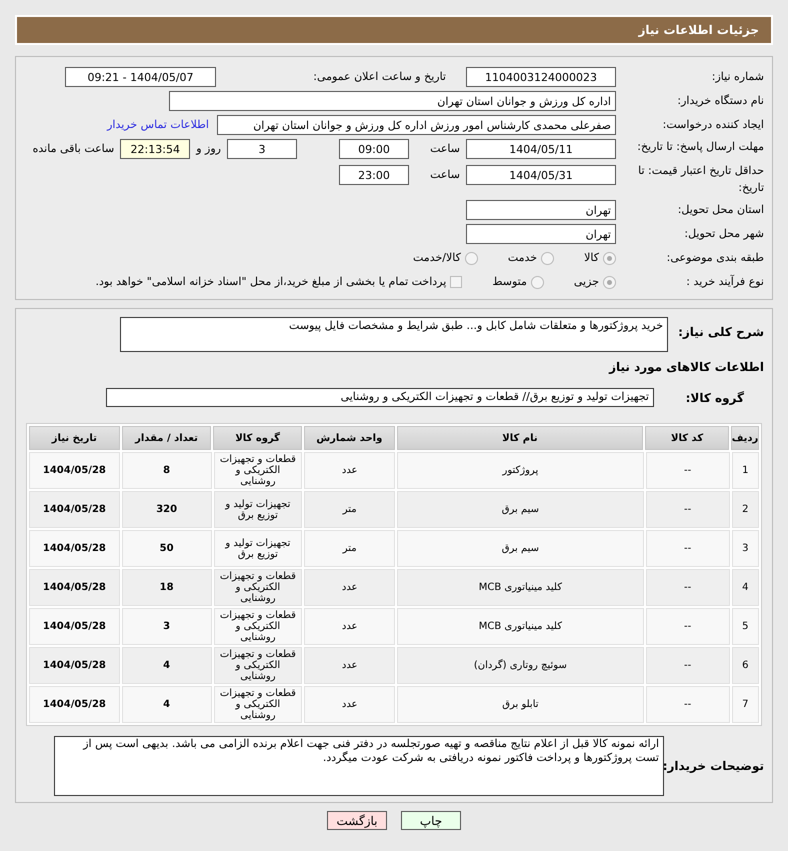  Describe the element at coordinates (520, 665) in the screenshot. I see `table-cell: سوئیچ روتاری (گردان)` at that location.